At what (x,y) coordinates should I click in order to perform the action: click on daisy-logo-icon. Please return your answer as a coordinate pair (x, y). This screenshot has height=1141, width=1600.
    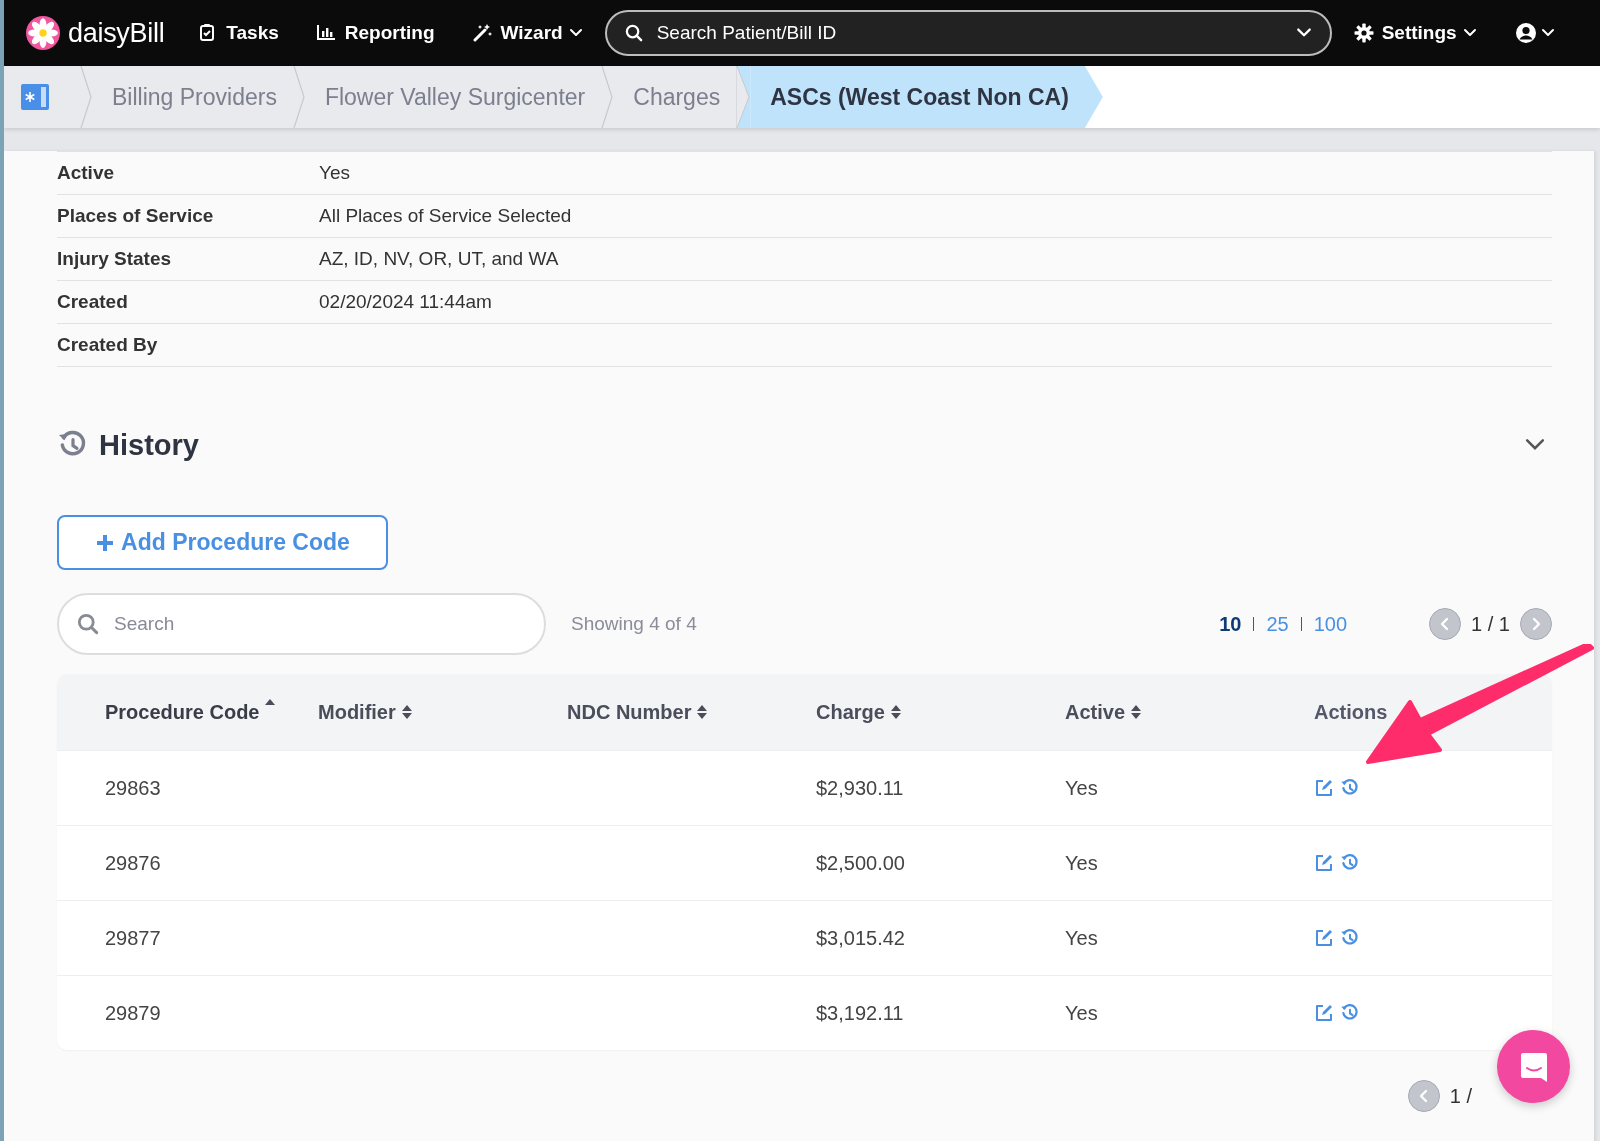
    Looking at the image, I should click on (43, 33).